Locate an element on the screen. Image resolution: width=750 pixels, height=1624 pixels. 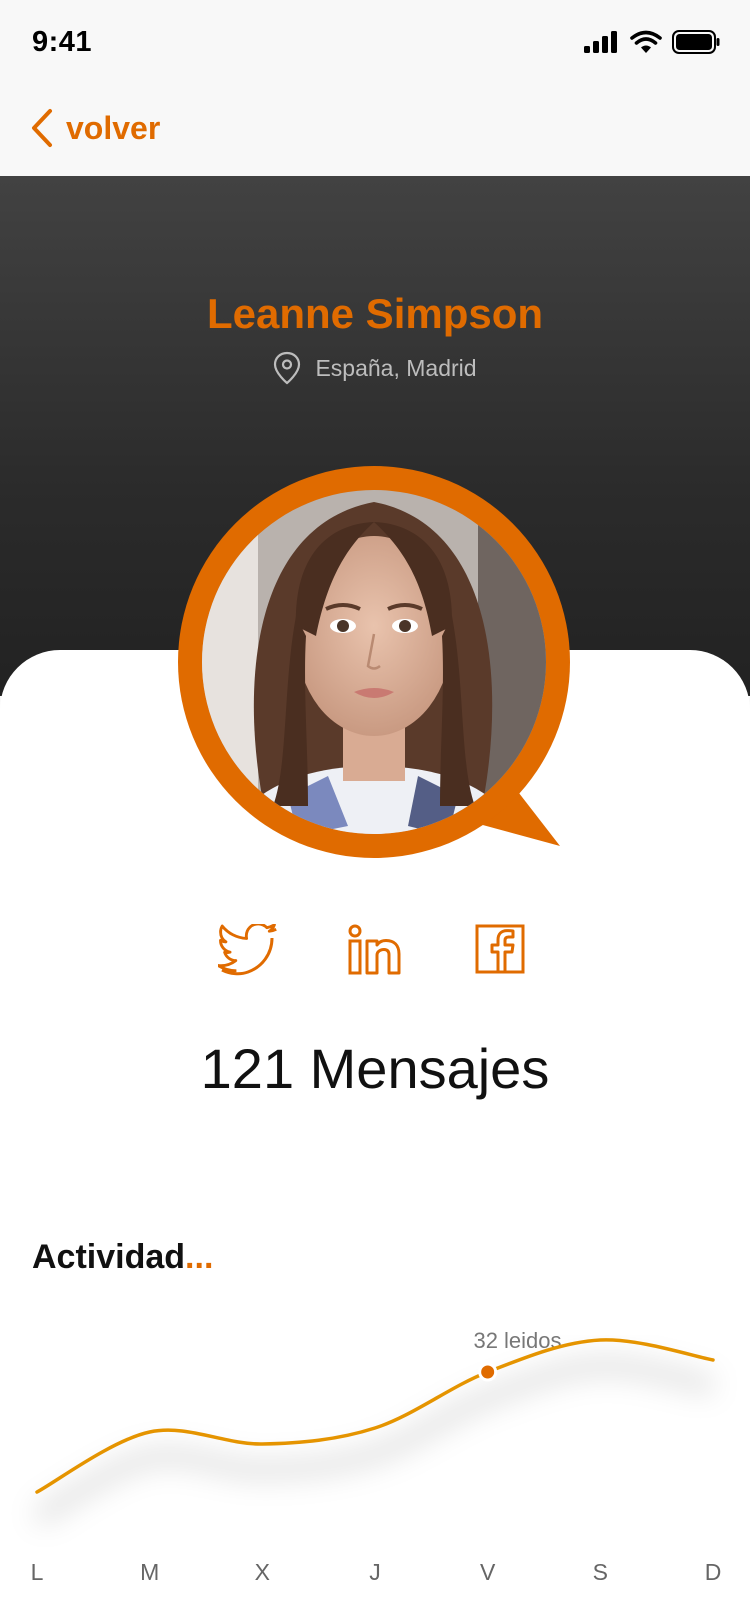
social-links is located at coordinates (375, 950).